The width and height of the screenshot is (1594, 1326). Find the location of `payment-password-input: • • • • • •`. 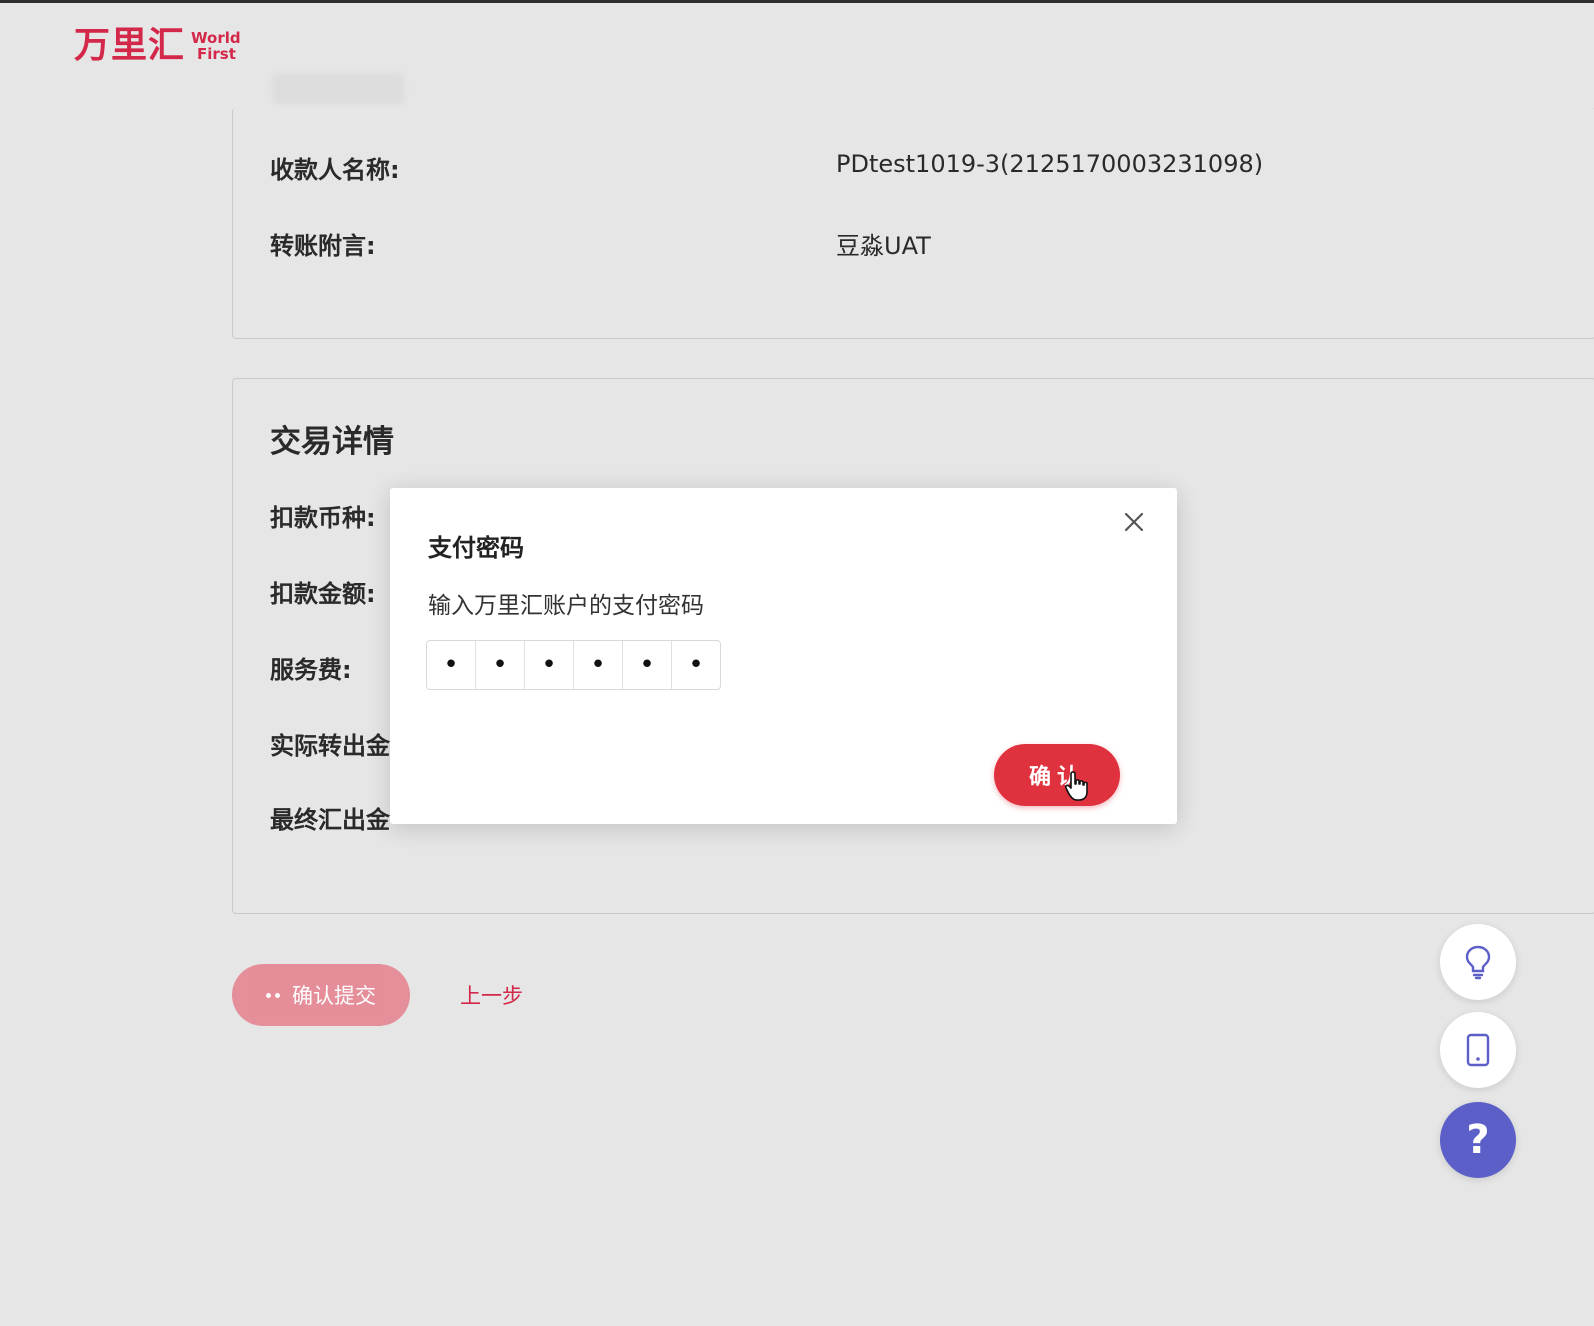

payment-password-input: • • • • • • is located at coordinates (573, 665).